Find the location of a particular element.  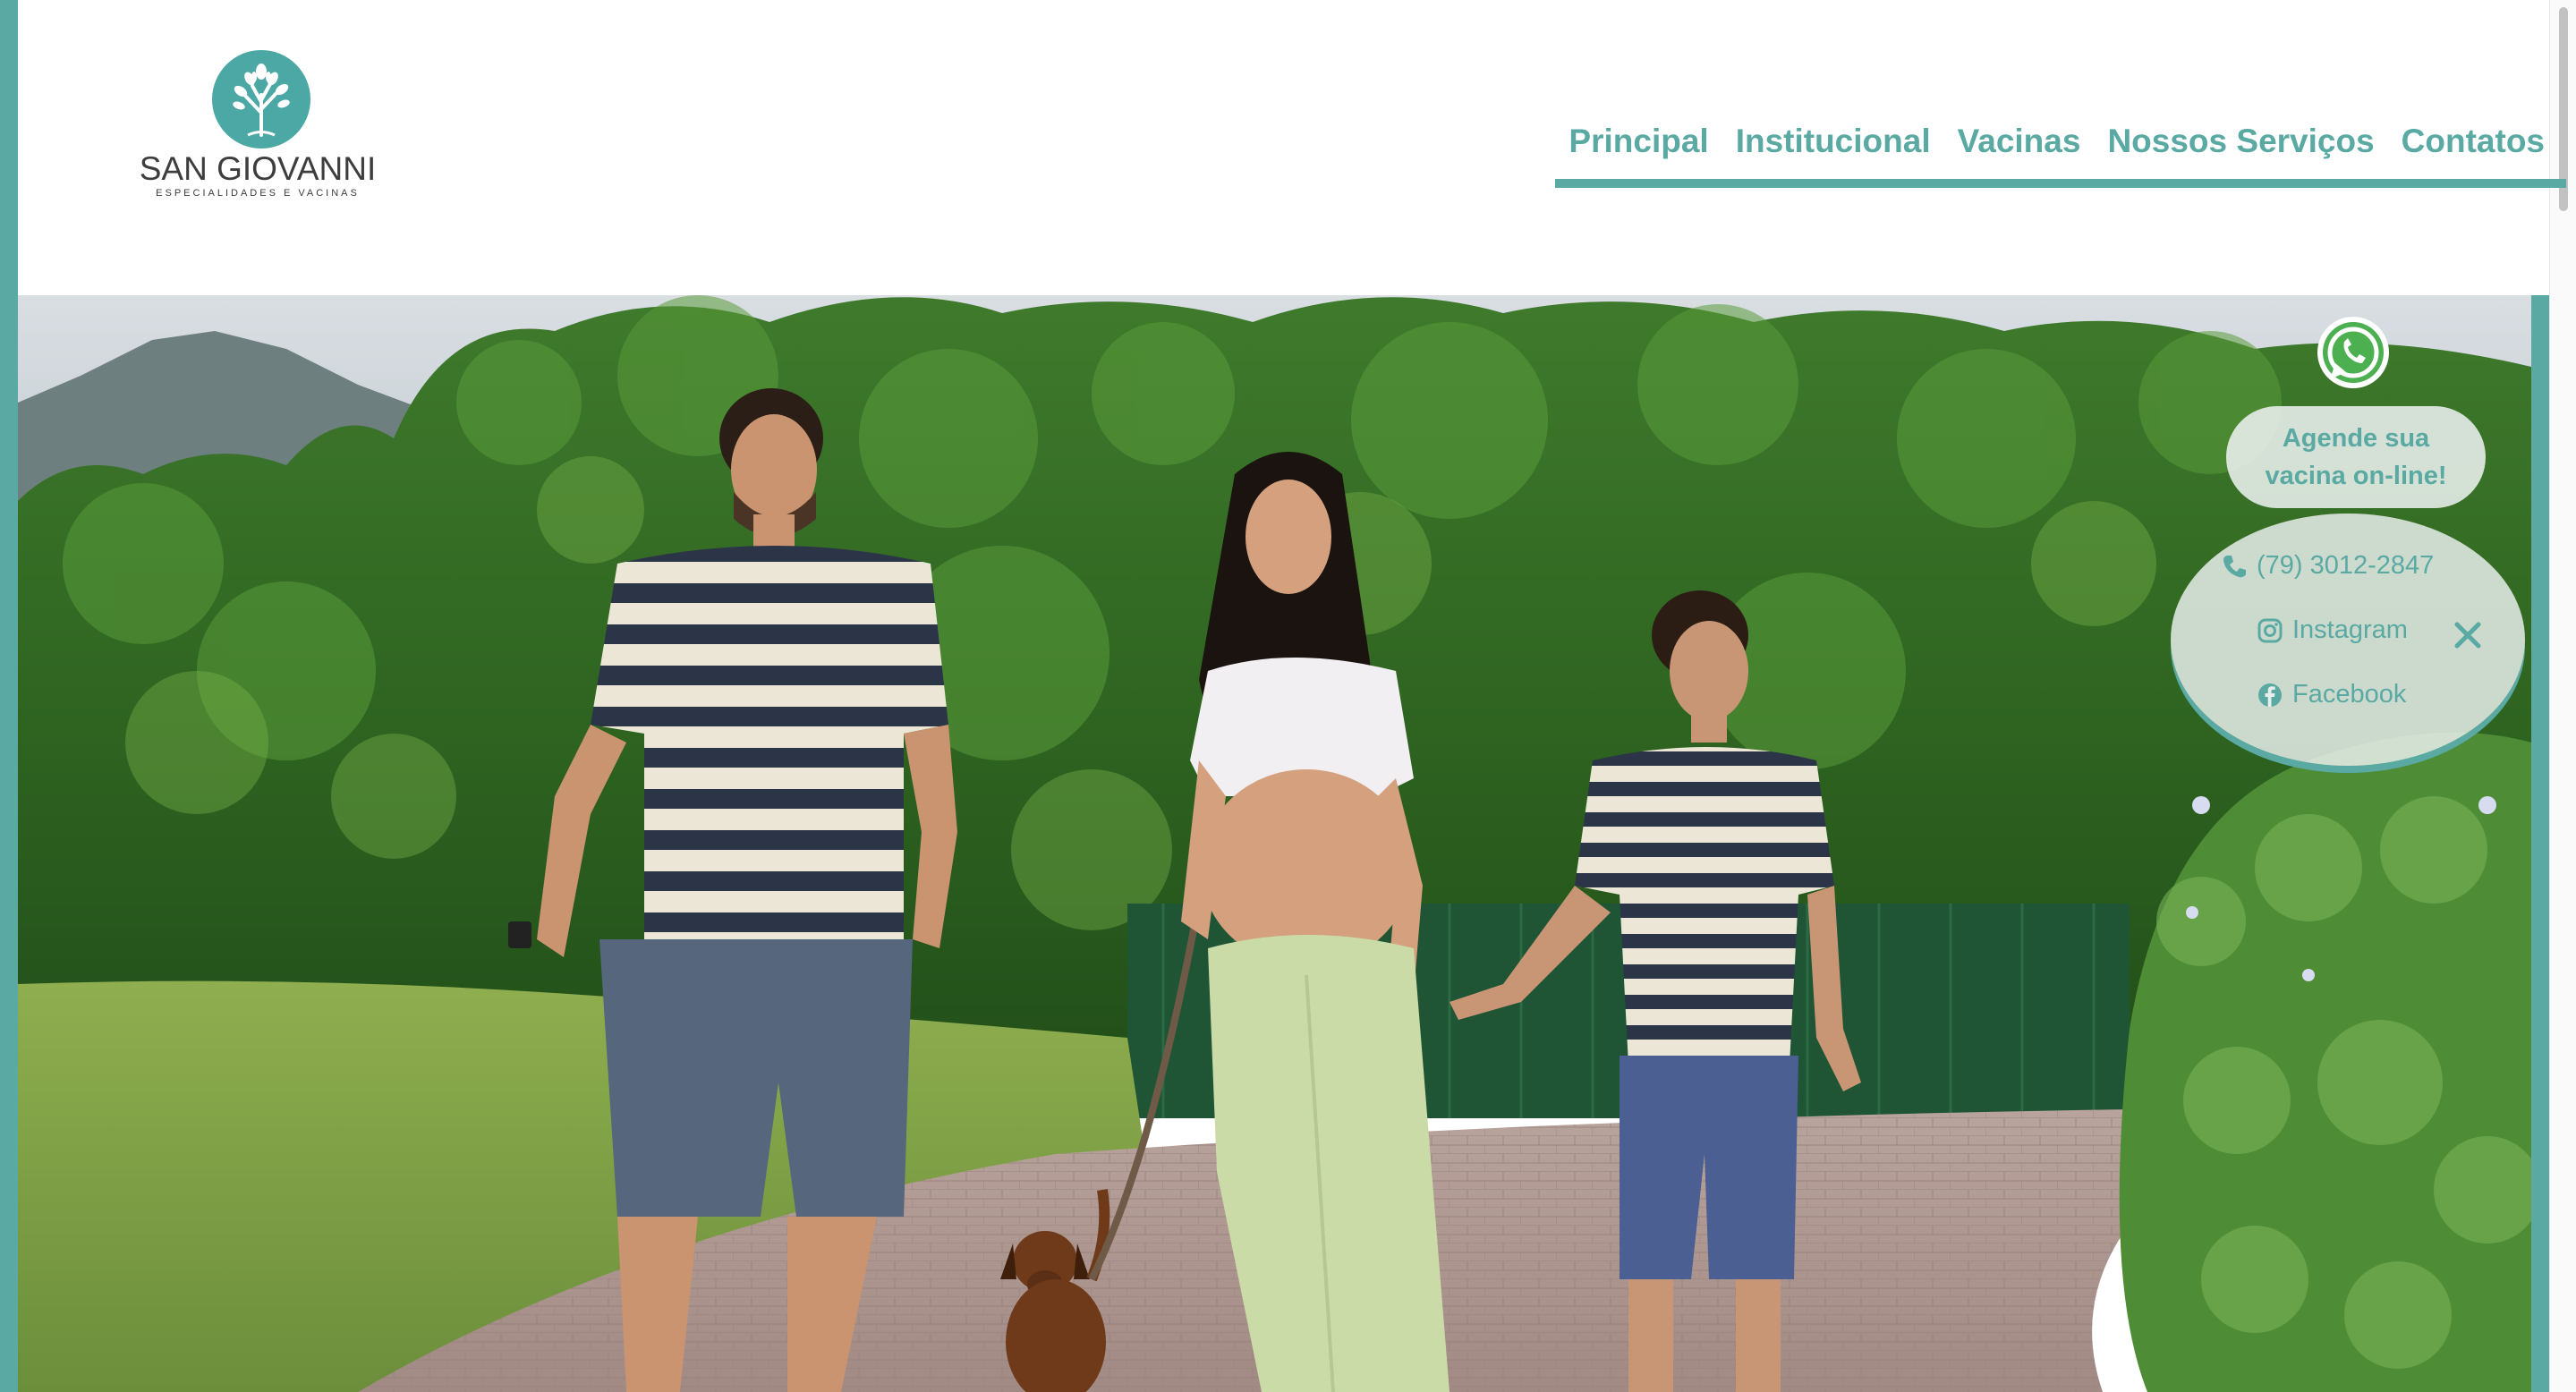

phone-link: (79) 3012-2847 is located at coordinates (2327, 566).